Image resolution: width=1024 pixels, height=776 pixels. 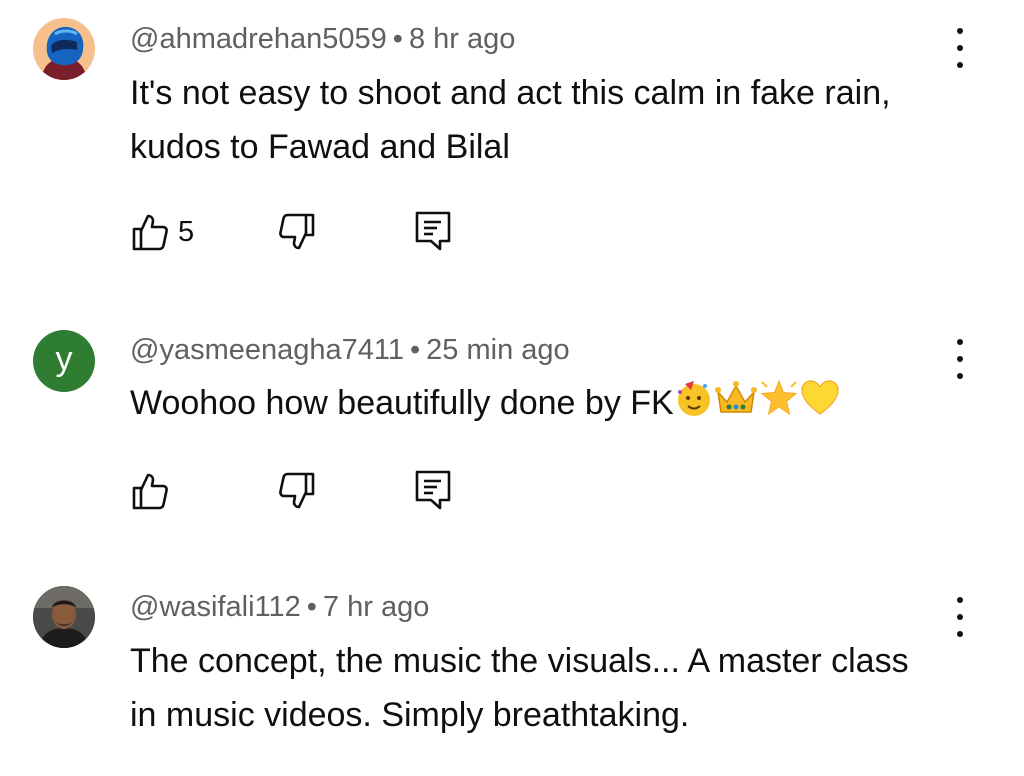 I want to click on author-handle: @yasmeenagha7411, so click(x=267, y=350).